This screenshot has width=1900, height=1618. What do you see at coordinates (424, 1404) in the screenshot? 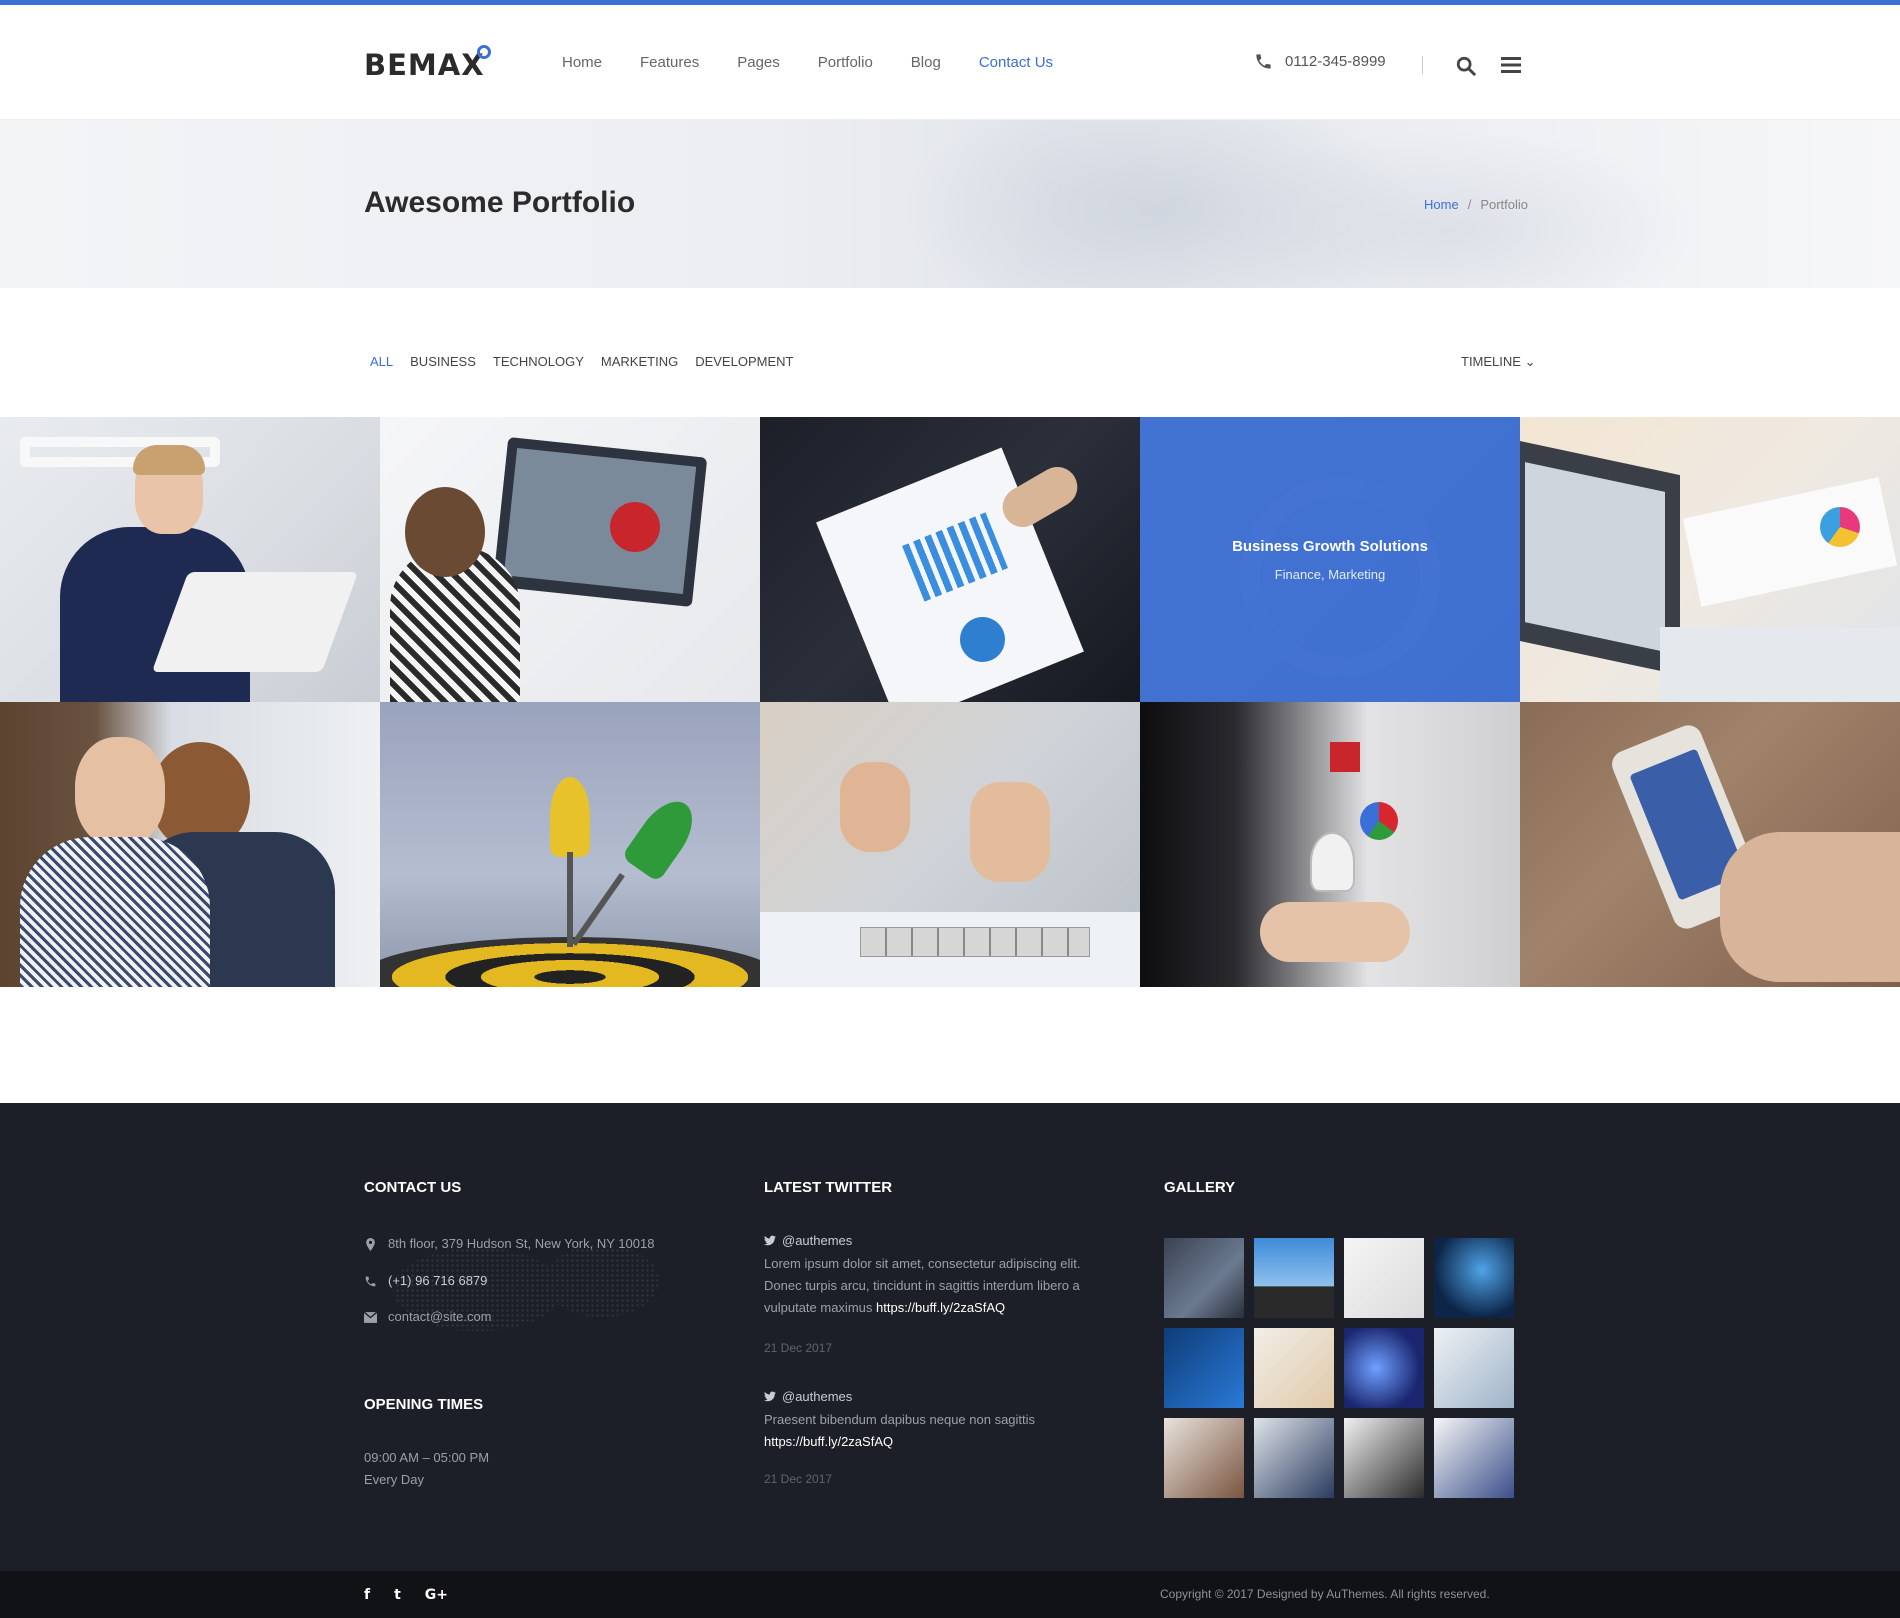
I see `opening-times-heading: OPENING TIMES` at bounding box center [424, 1404].